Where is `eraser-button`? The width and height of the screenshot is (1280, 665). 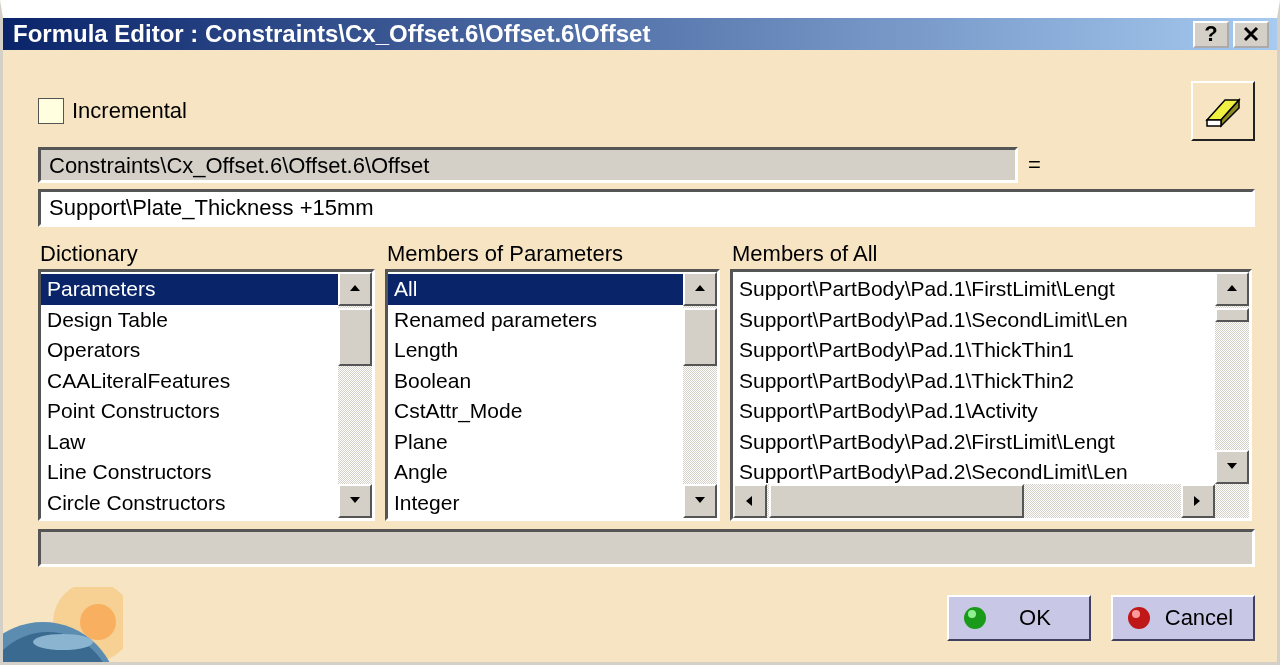
eraser-button is located at coordinates (1223, 111).